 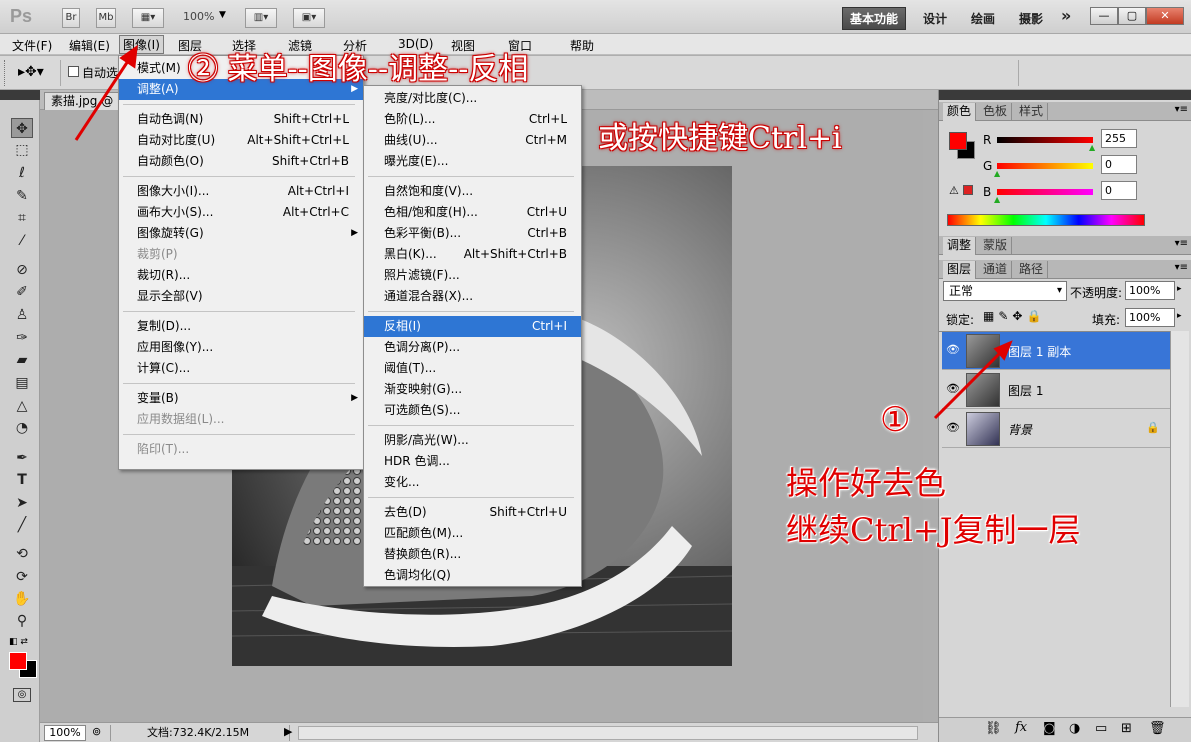 I want to click on arrow-to-layer-copy, so click(x=969, y=384).